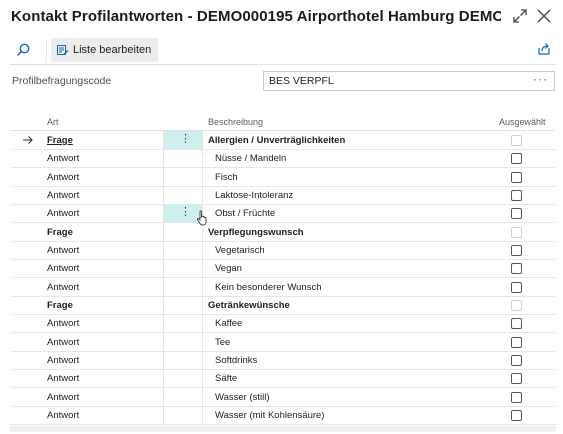 This screenshot has width=563, height=434. I want to click on table-row: Antwort ⋮ Tee, so click(283, 342).